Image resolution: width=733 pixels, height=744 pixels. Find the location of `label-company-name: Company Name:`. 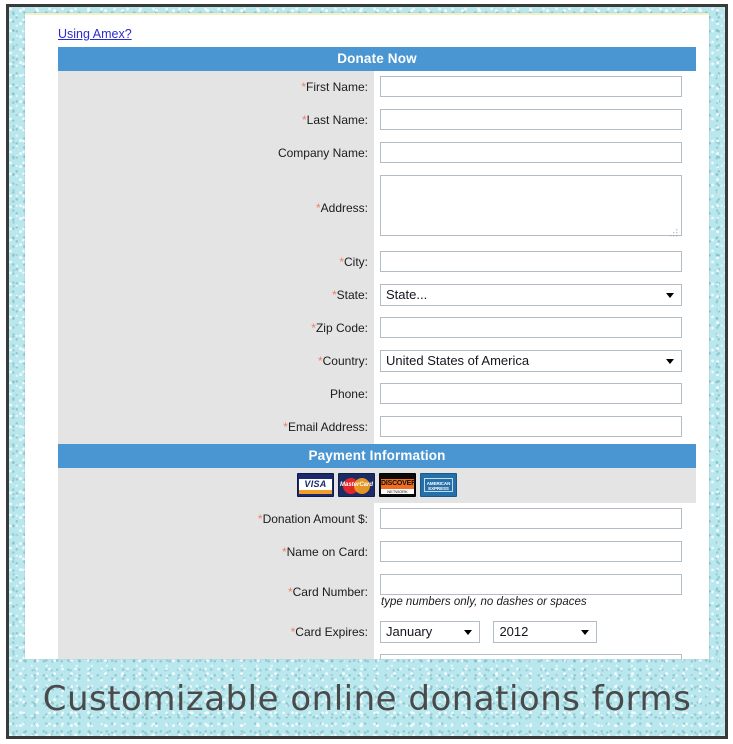

label-company-name: Company Name: is located at coordinates (216, 153).